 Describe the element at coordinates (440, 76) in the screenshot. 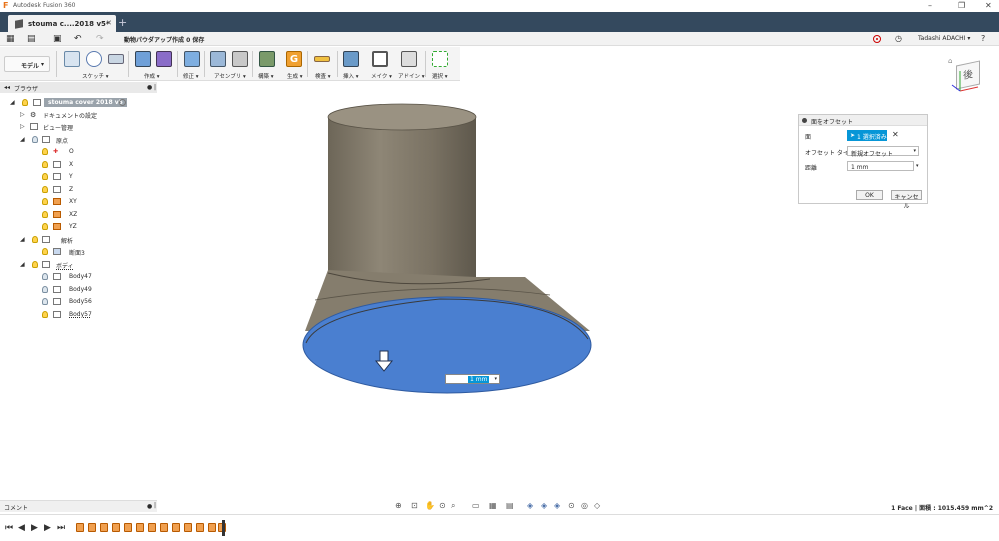

I see `select-menu: 選択 ▾` at that location.